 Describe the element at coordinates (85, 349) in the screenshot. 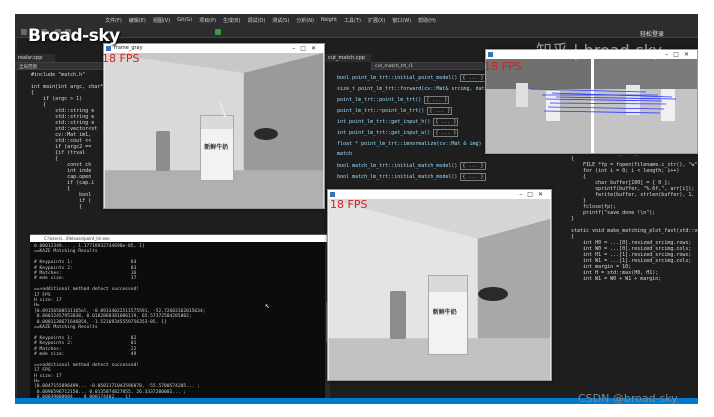

I see `console-line: # Matches: 22` at that location.